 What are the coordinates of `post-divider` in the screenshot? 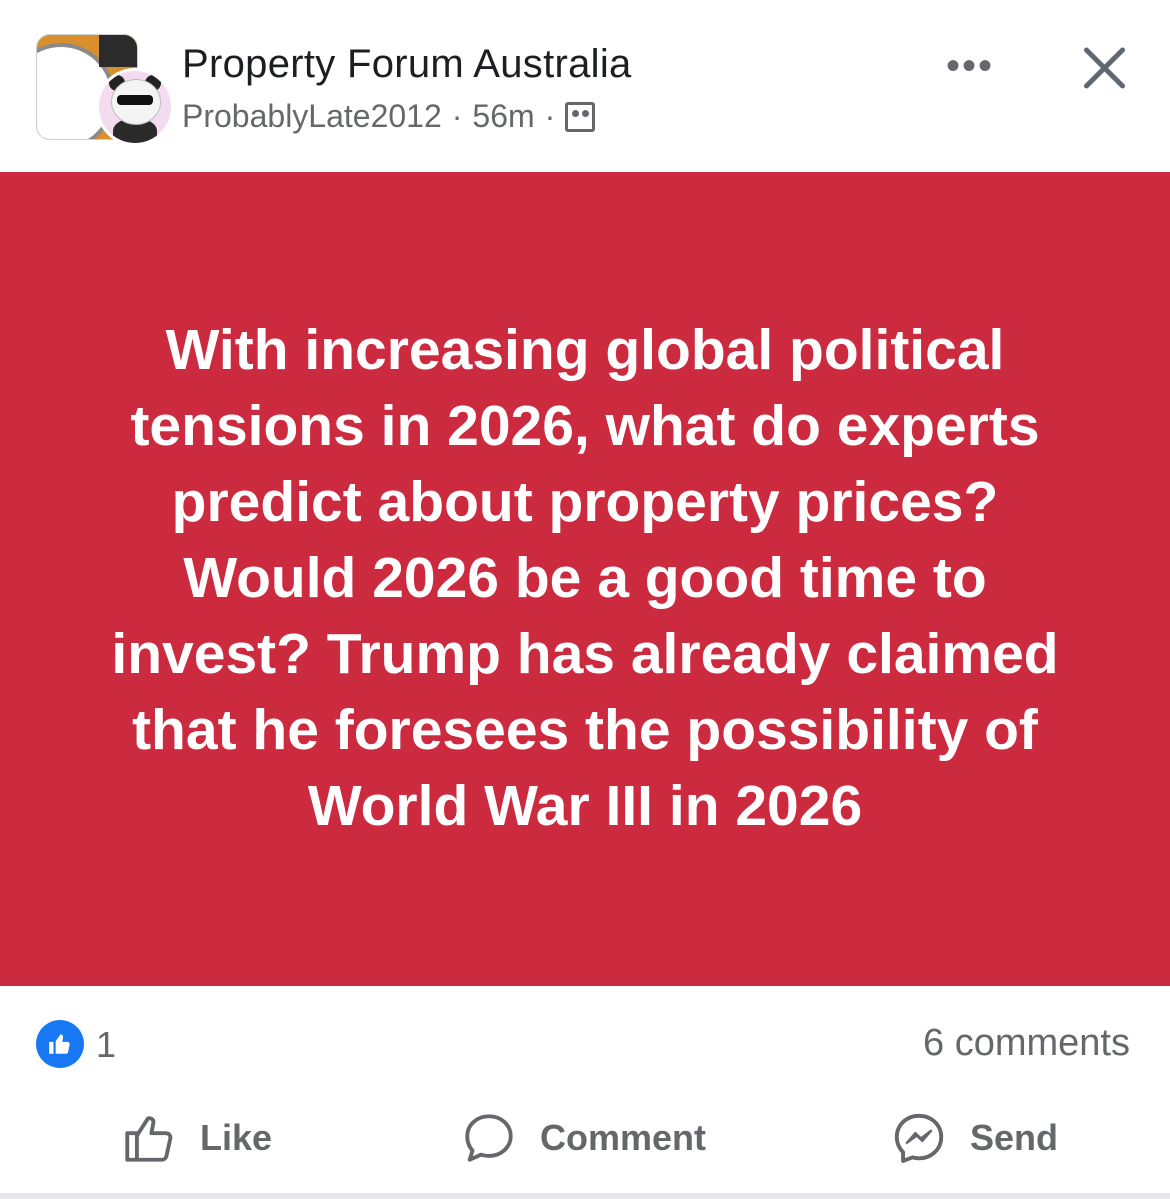 It's located at (585, 1196).